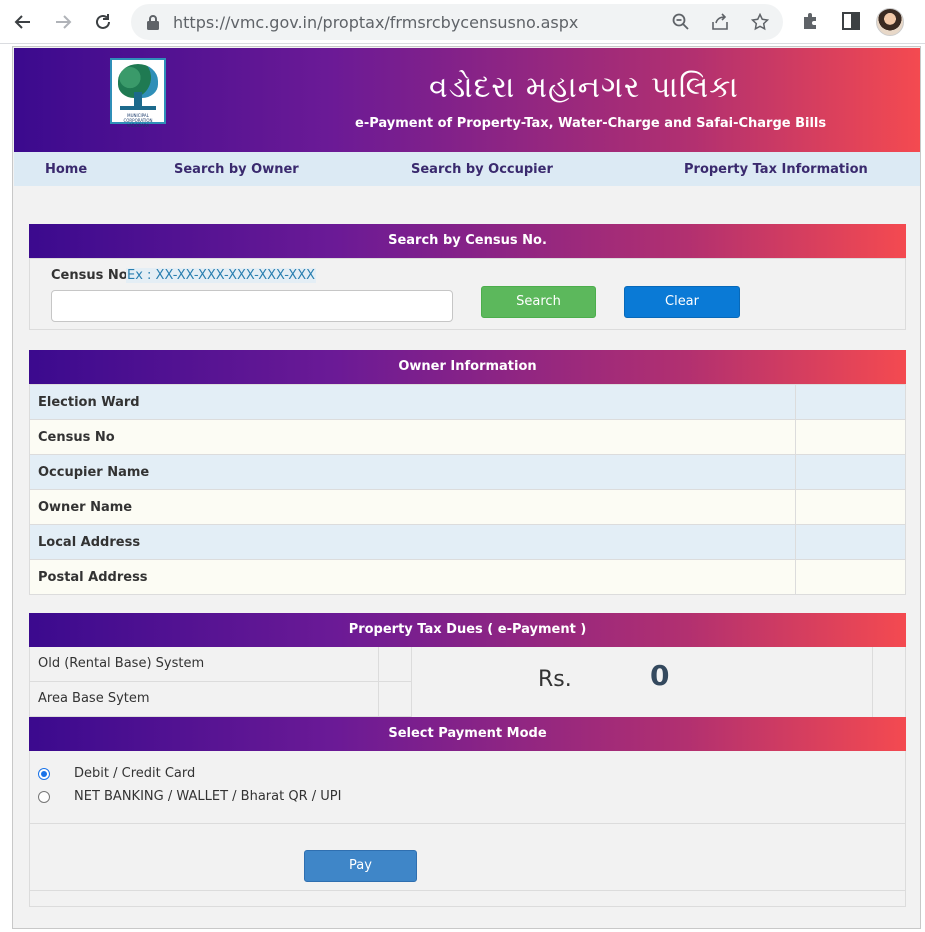 Image resolution: width=925 pixels, height=932 pixels. I want to click on site-title: વડોદરા મહાનગર પાલિકા, so click(584, 87).